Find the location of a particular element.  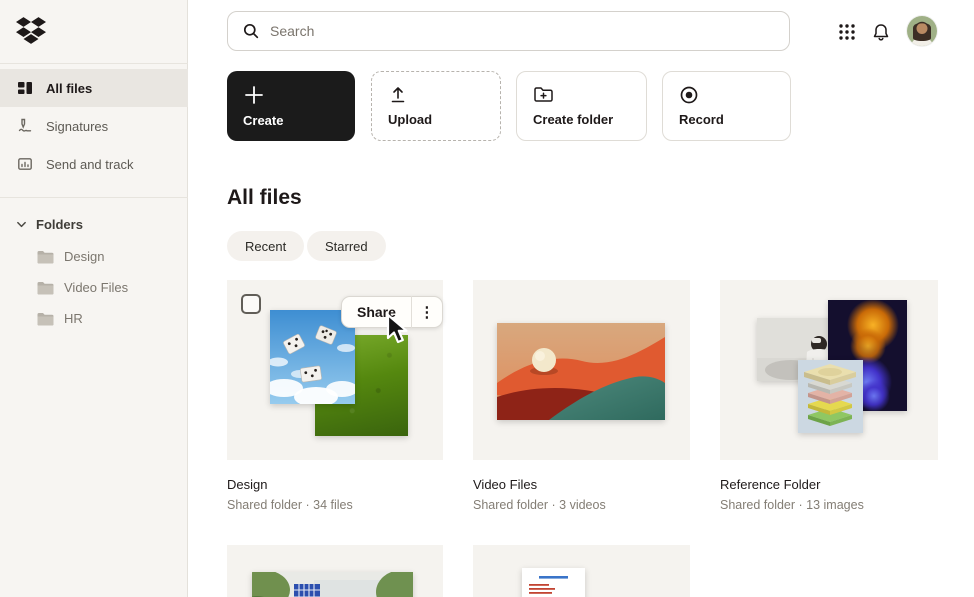

sidebar-nav: All files Signatures Send and track is located at coordinates (94, 126).